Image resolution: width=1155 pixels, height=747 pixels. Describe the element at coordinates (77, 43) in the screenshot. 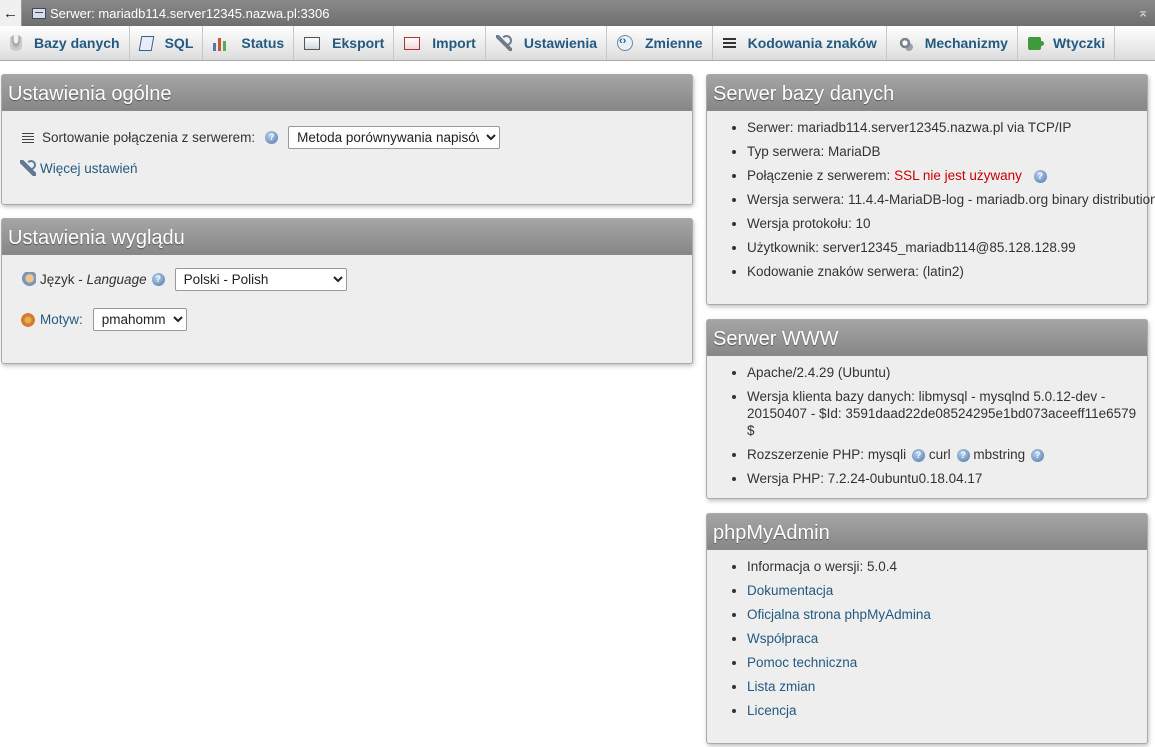

I see `tab-label: Bazy danych` at that location.